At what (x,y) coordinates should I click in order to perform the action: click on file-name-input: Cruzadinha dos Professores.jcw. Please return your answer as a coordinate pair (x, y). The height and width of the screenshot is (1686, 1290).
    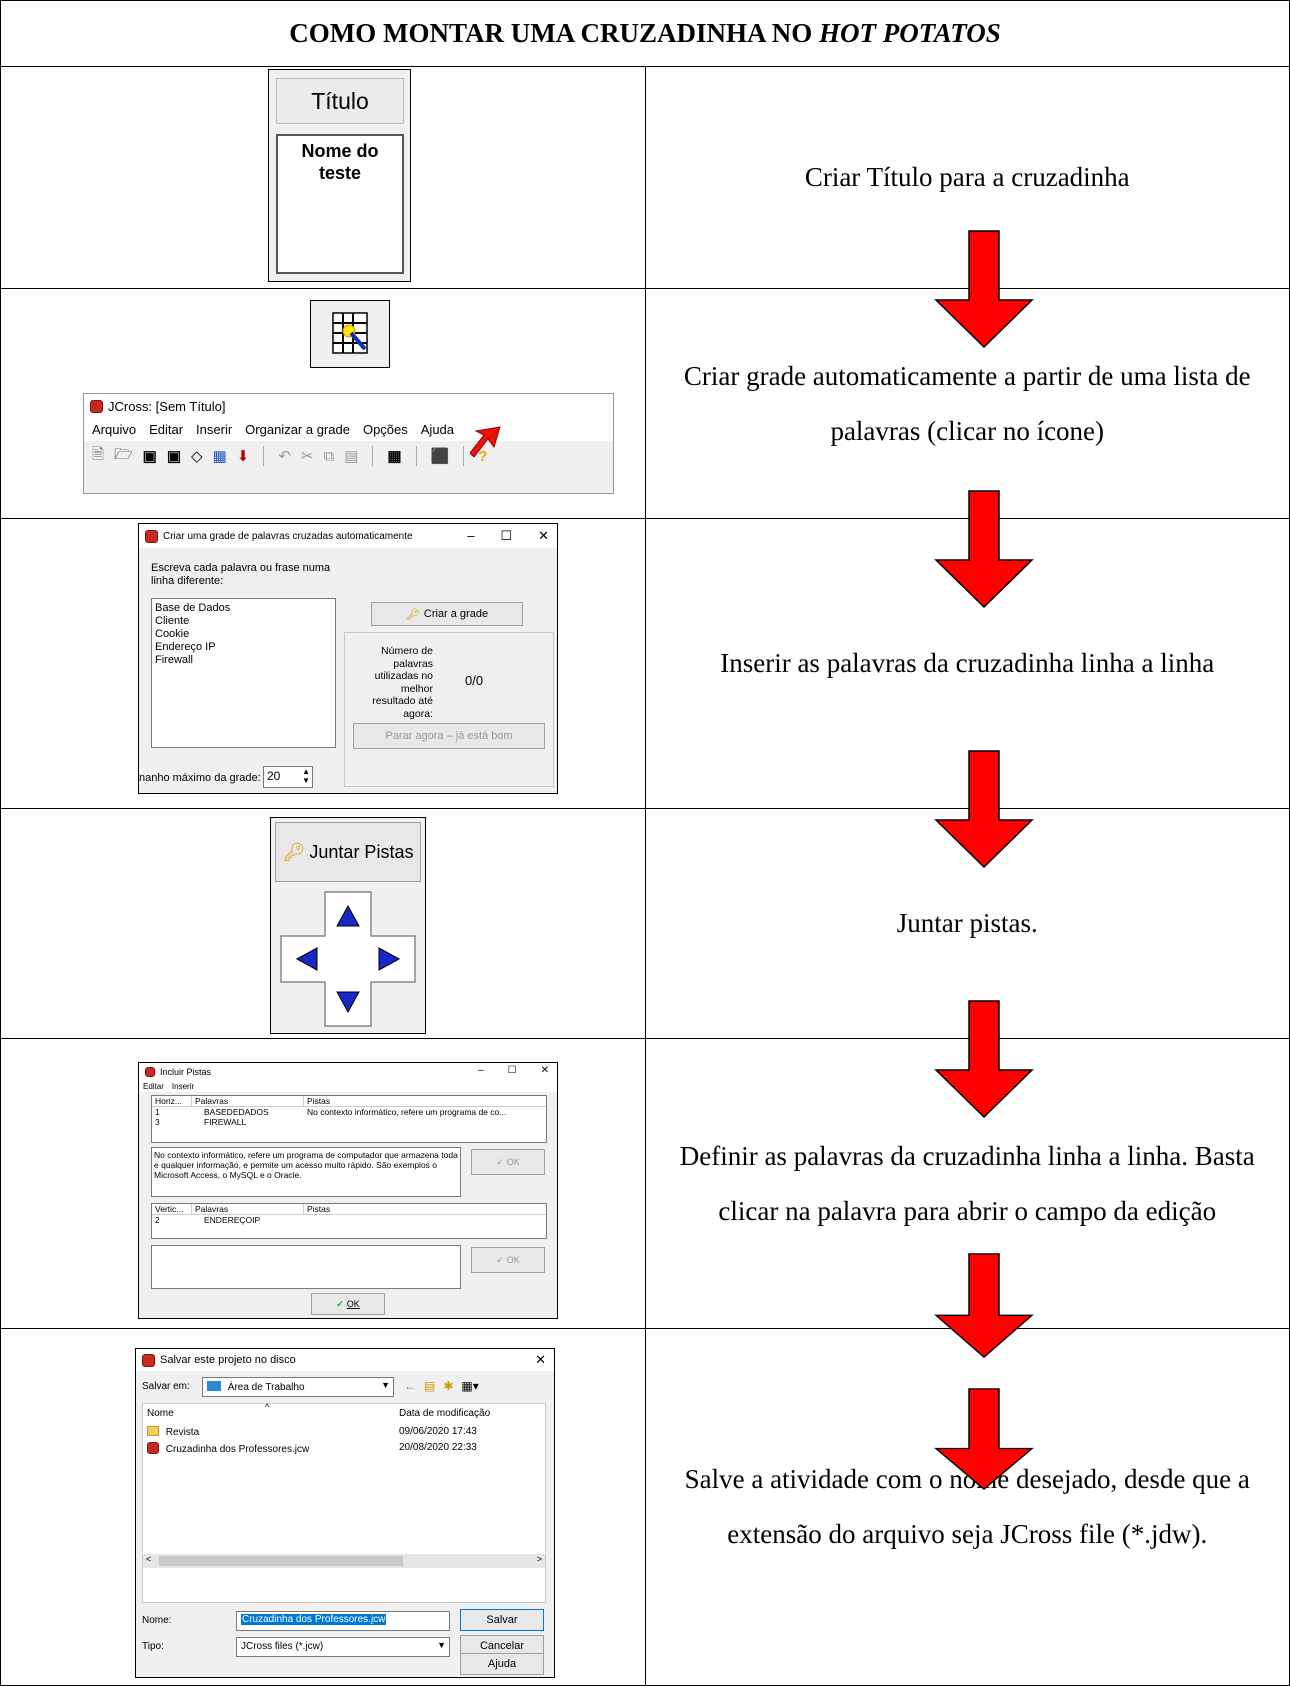
    Looking at the image, I should click on (343, 1621).